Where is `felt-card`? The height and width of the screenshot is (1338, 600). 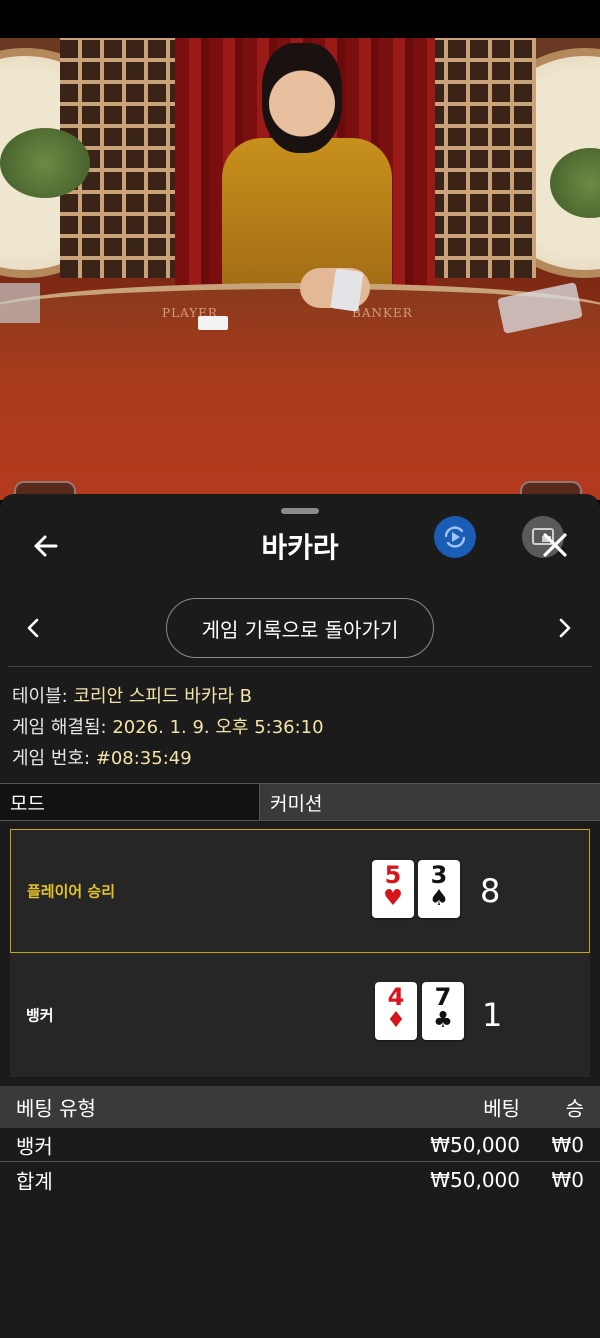 felt-card is located at coordinates (213, 323).